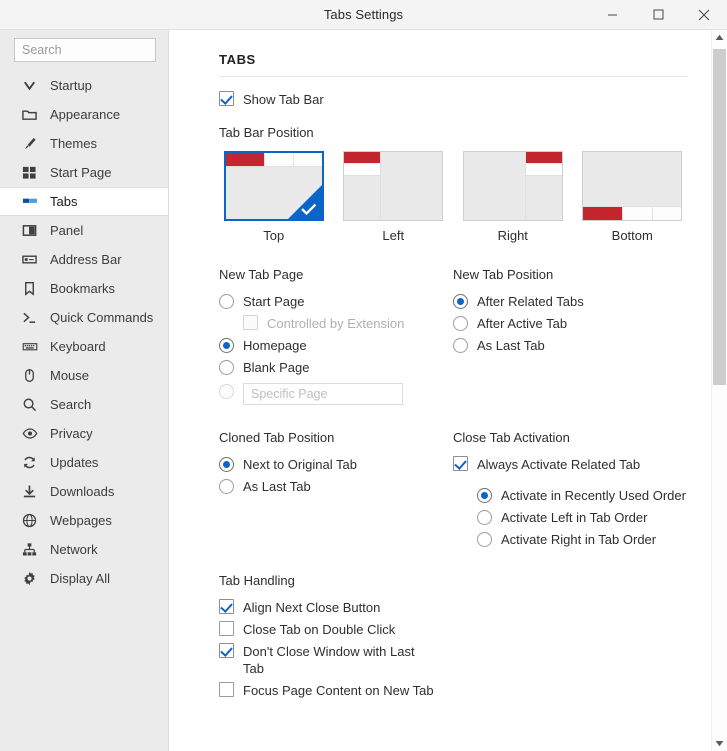  I want to click on specific-page-input, so click(323, 394).